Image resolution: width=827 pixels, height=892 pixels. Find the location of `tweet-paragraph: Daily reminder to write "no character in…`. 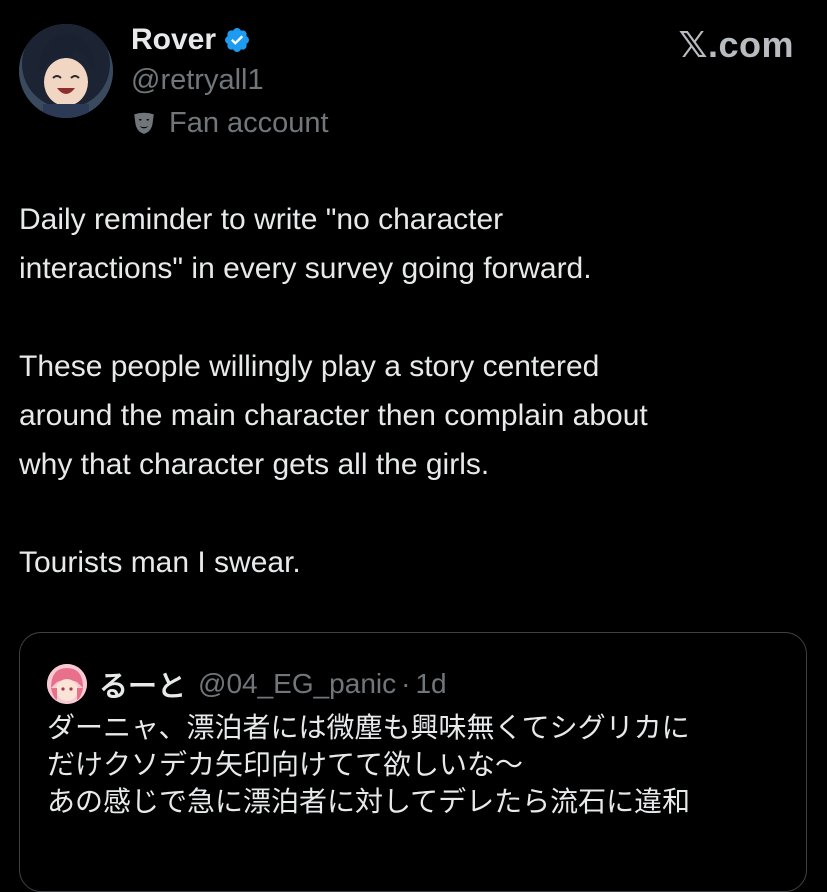

tweet-paragraph: Daily reminder to write "no character in… is located at coordinates (305, 244).